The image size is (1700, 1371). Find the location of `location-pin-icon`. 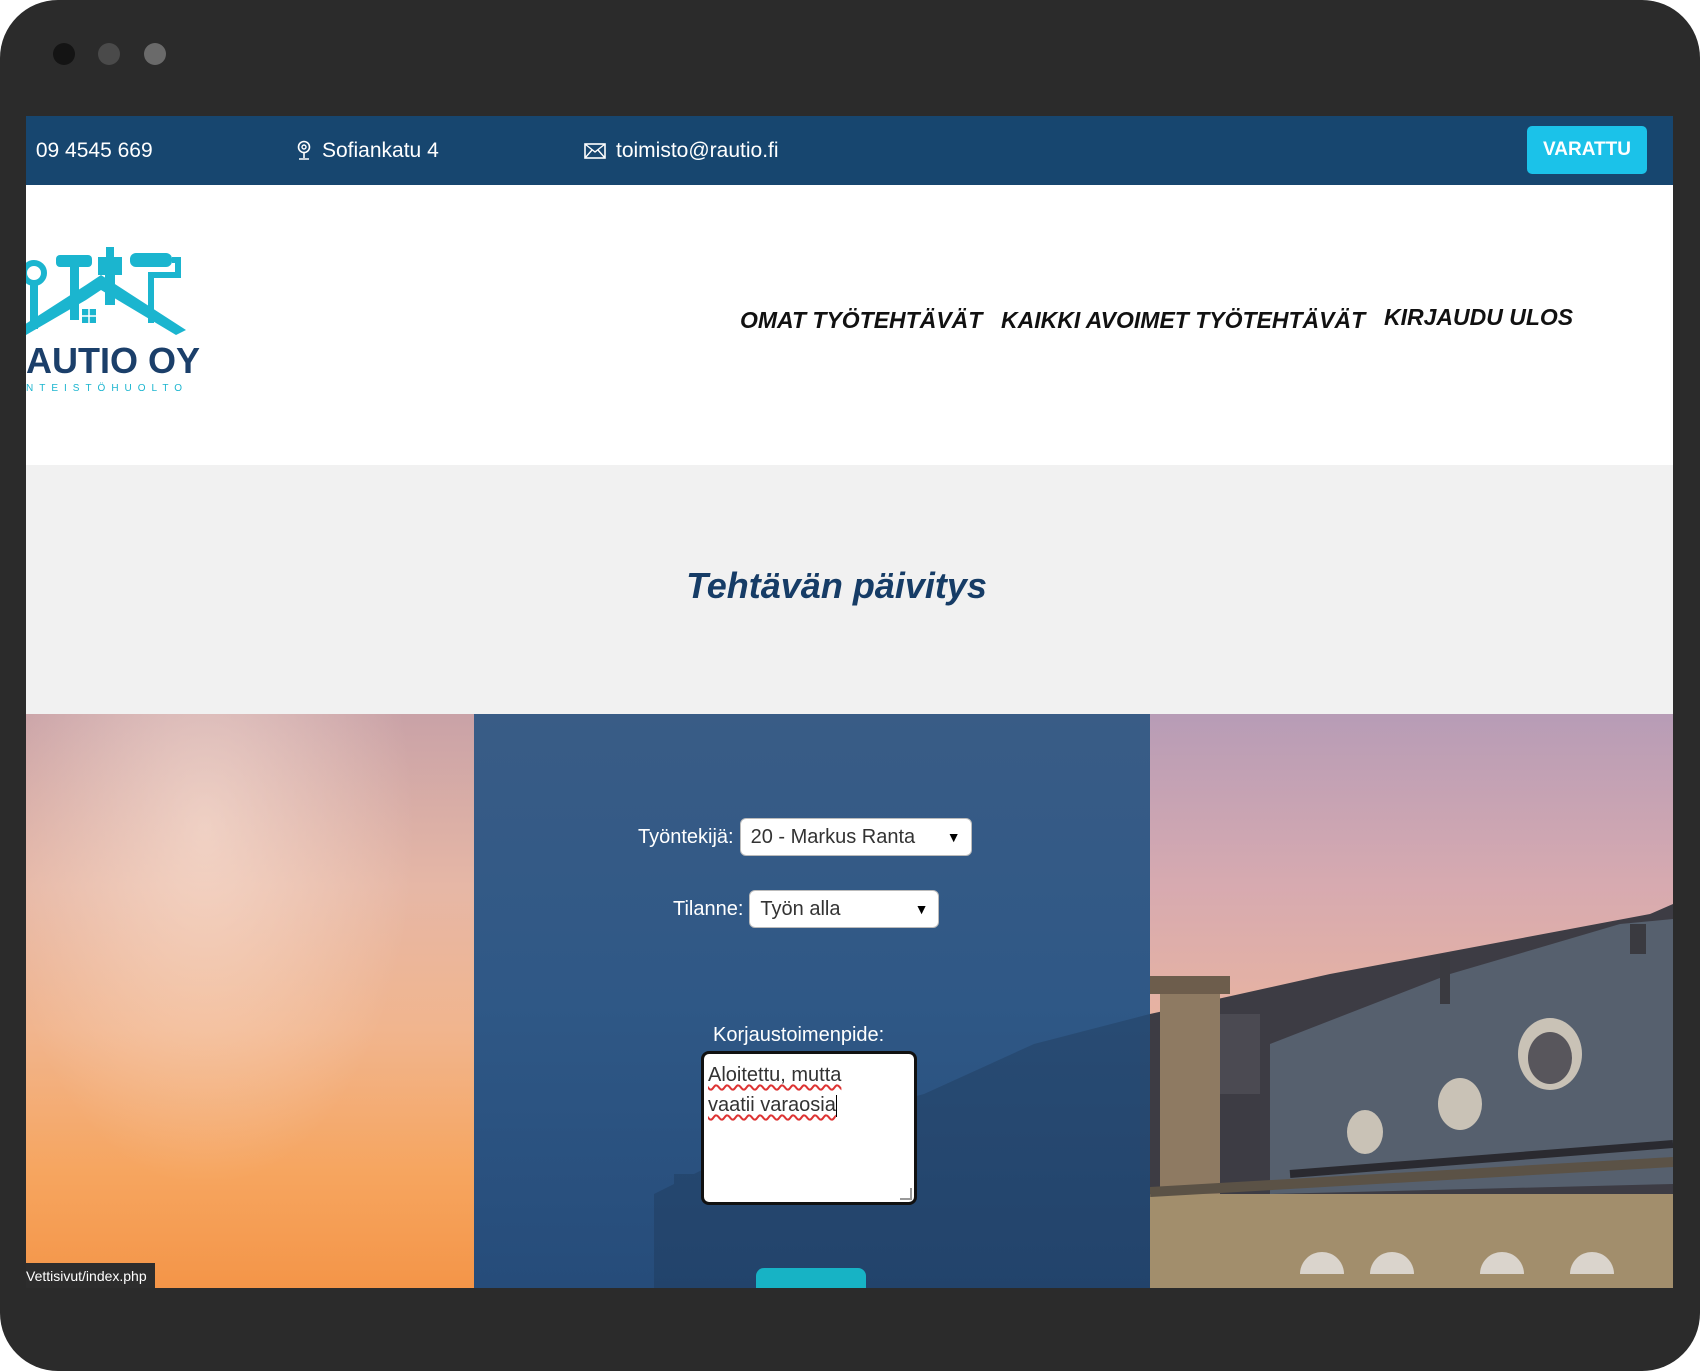

location-pin-icon is located at coordinates (304, 150).